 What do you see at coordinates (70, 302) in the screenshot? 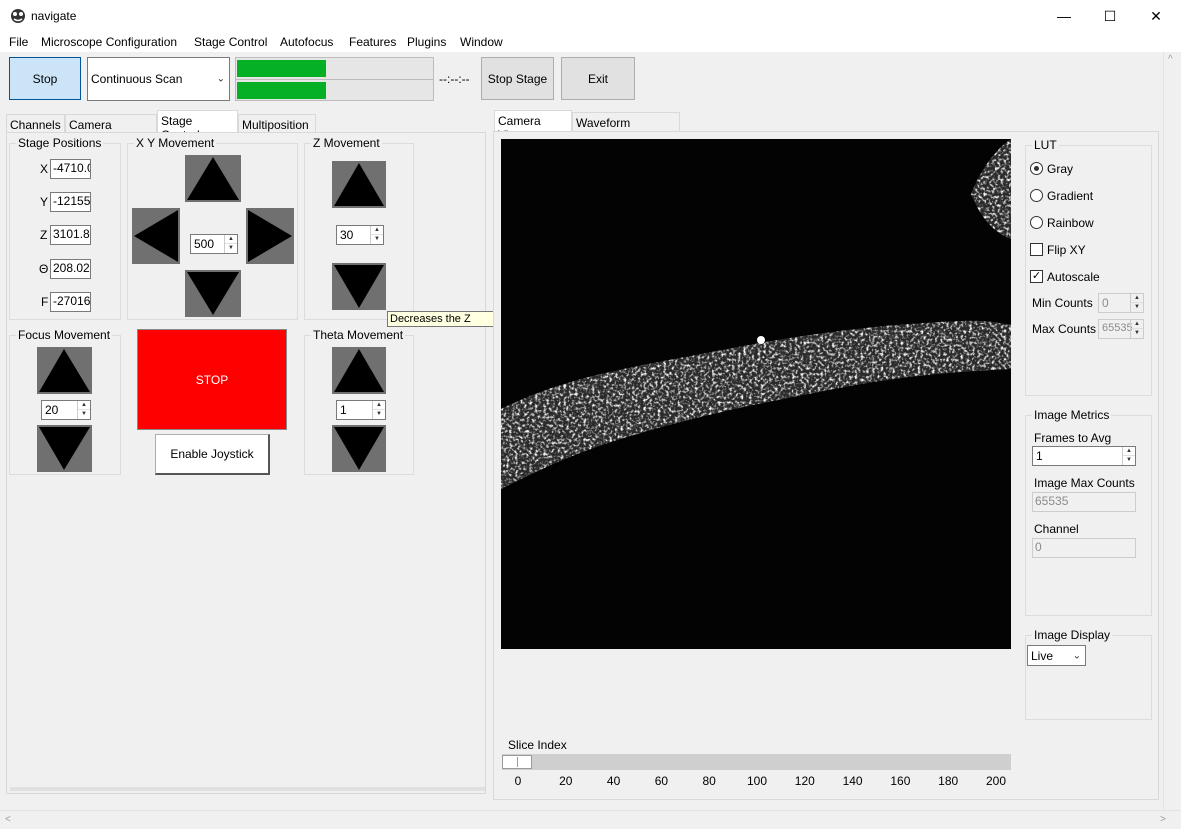
I see `f-position-field: -27016` at bounding box center [70, 302].